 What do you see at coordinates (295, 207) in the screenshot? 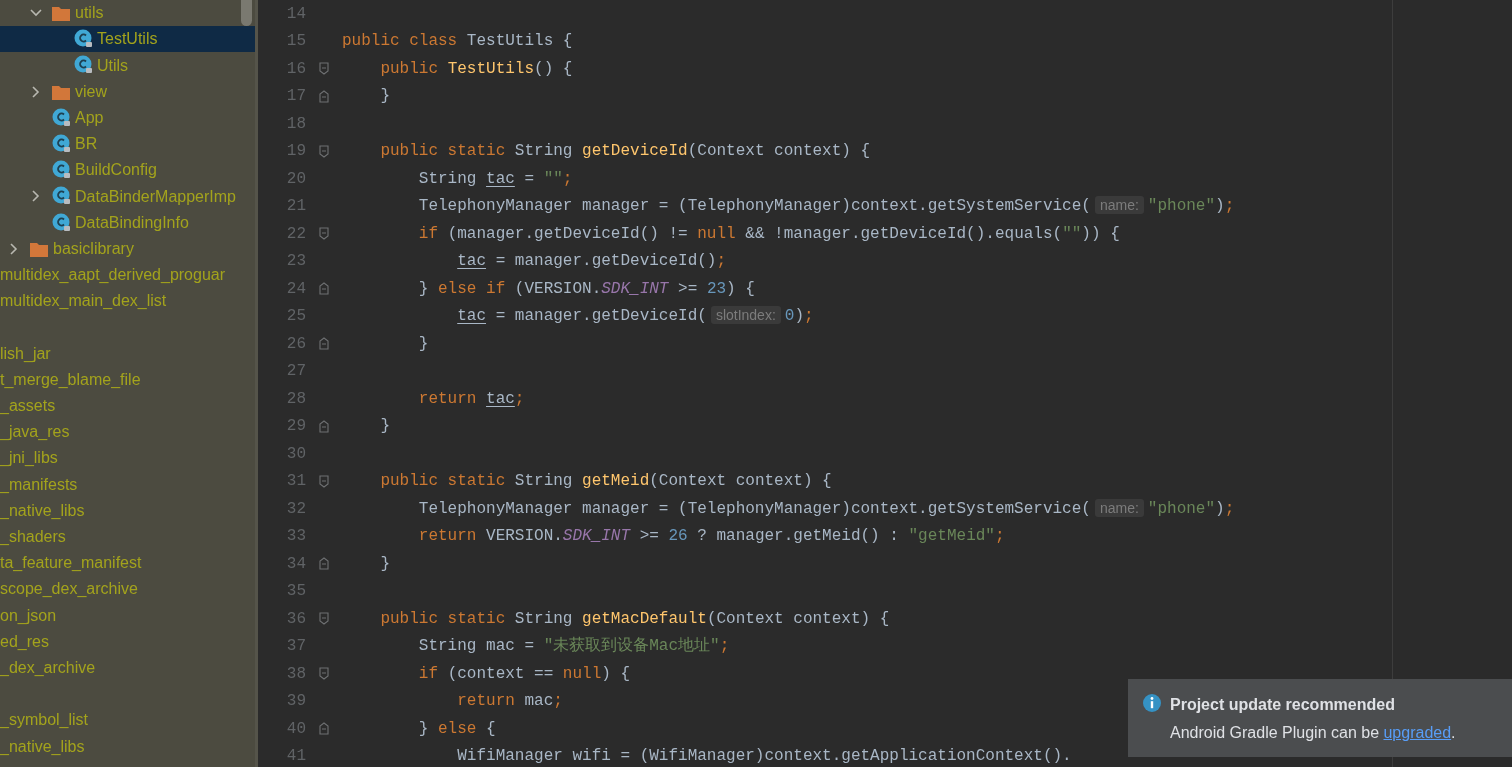
I see `line-number: 21` at bounding box center [295, 207].